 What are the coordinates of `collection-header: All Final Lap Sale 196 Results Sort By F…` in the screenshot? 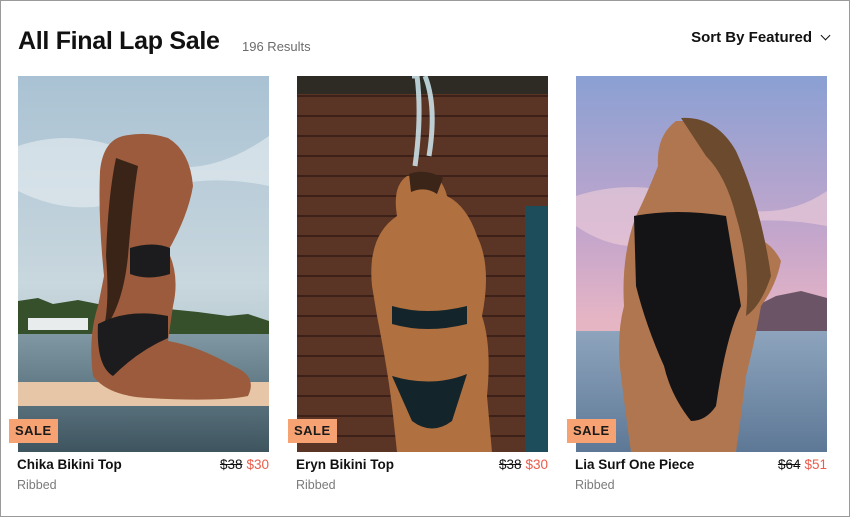 It's located at (424, 43).